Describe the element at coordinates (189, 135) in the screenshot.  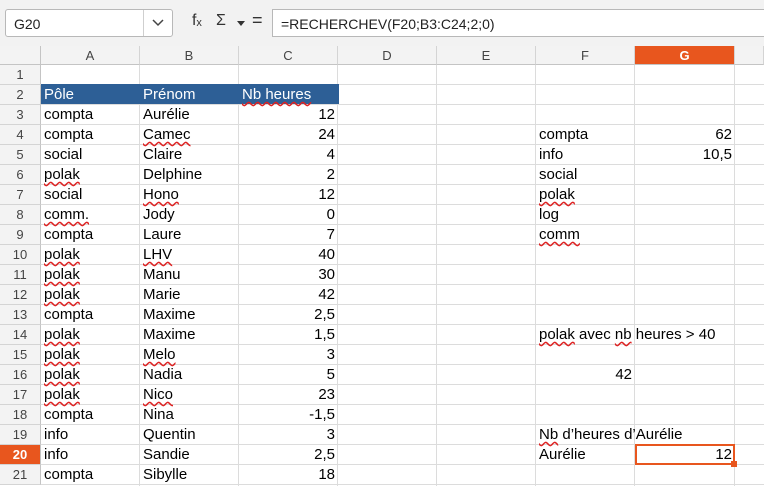
I see `cell-b4: Camec` at that location.